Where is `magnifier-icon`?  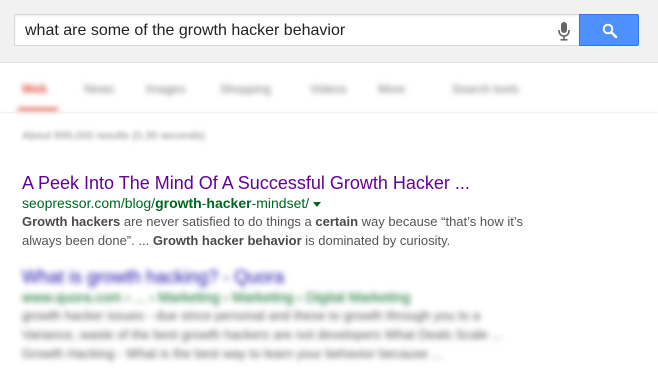 magnifier-icon is located at coordinates (610, 31).